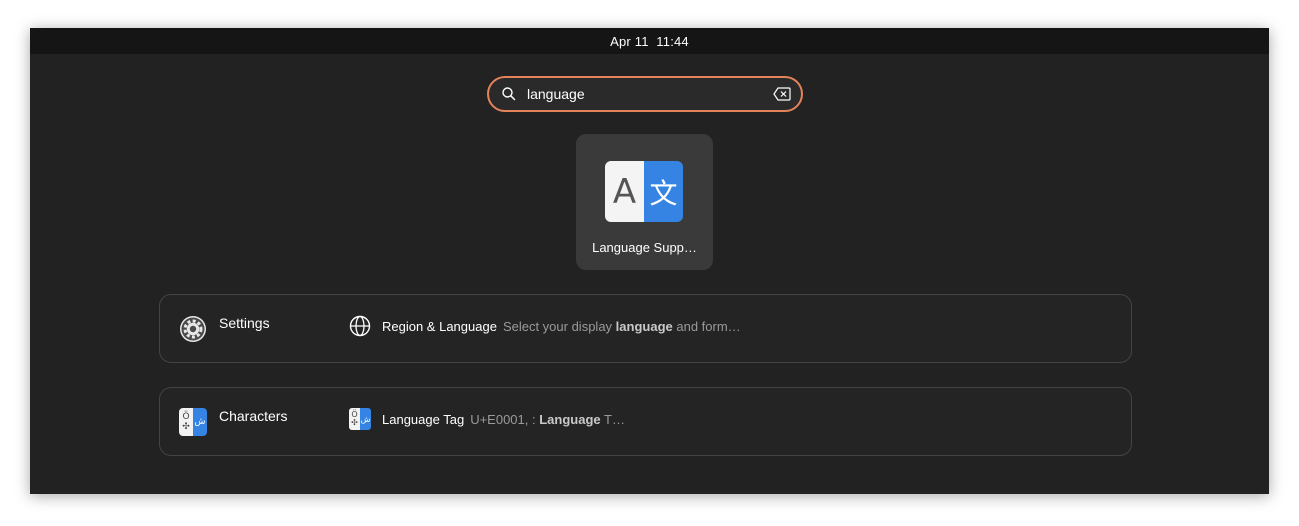  I want to click on search-input, so click(642, 94).